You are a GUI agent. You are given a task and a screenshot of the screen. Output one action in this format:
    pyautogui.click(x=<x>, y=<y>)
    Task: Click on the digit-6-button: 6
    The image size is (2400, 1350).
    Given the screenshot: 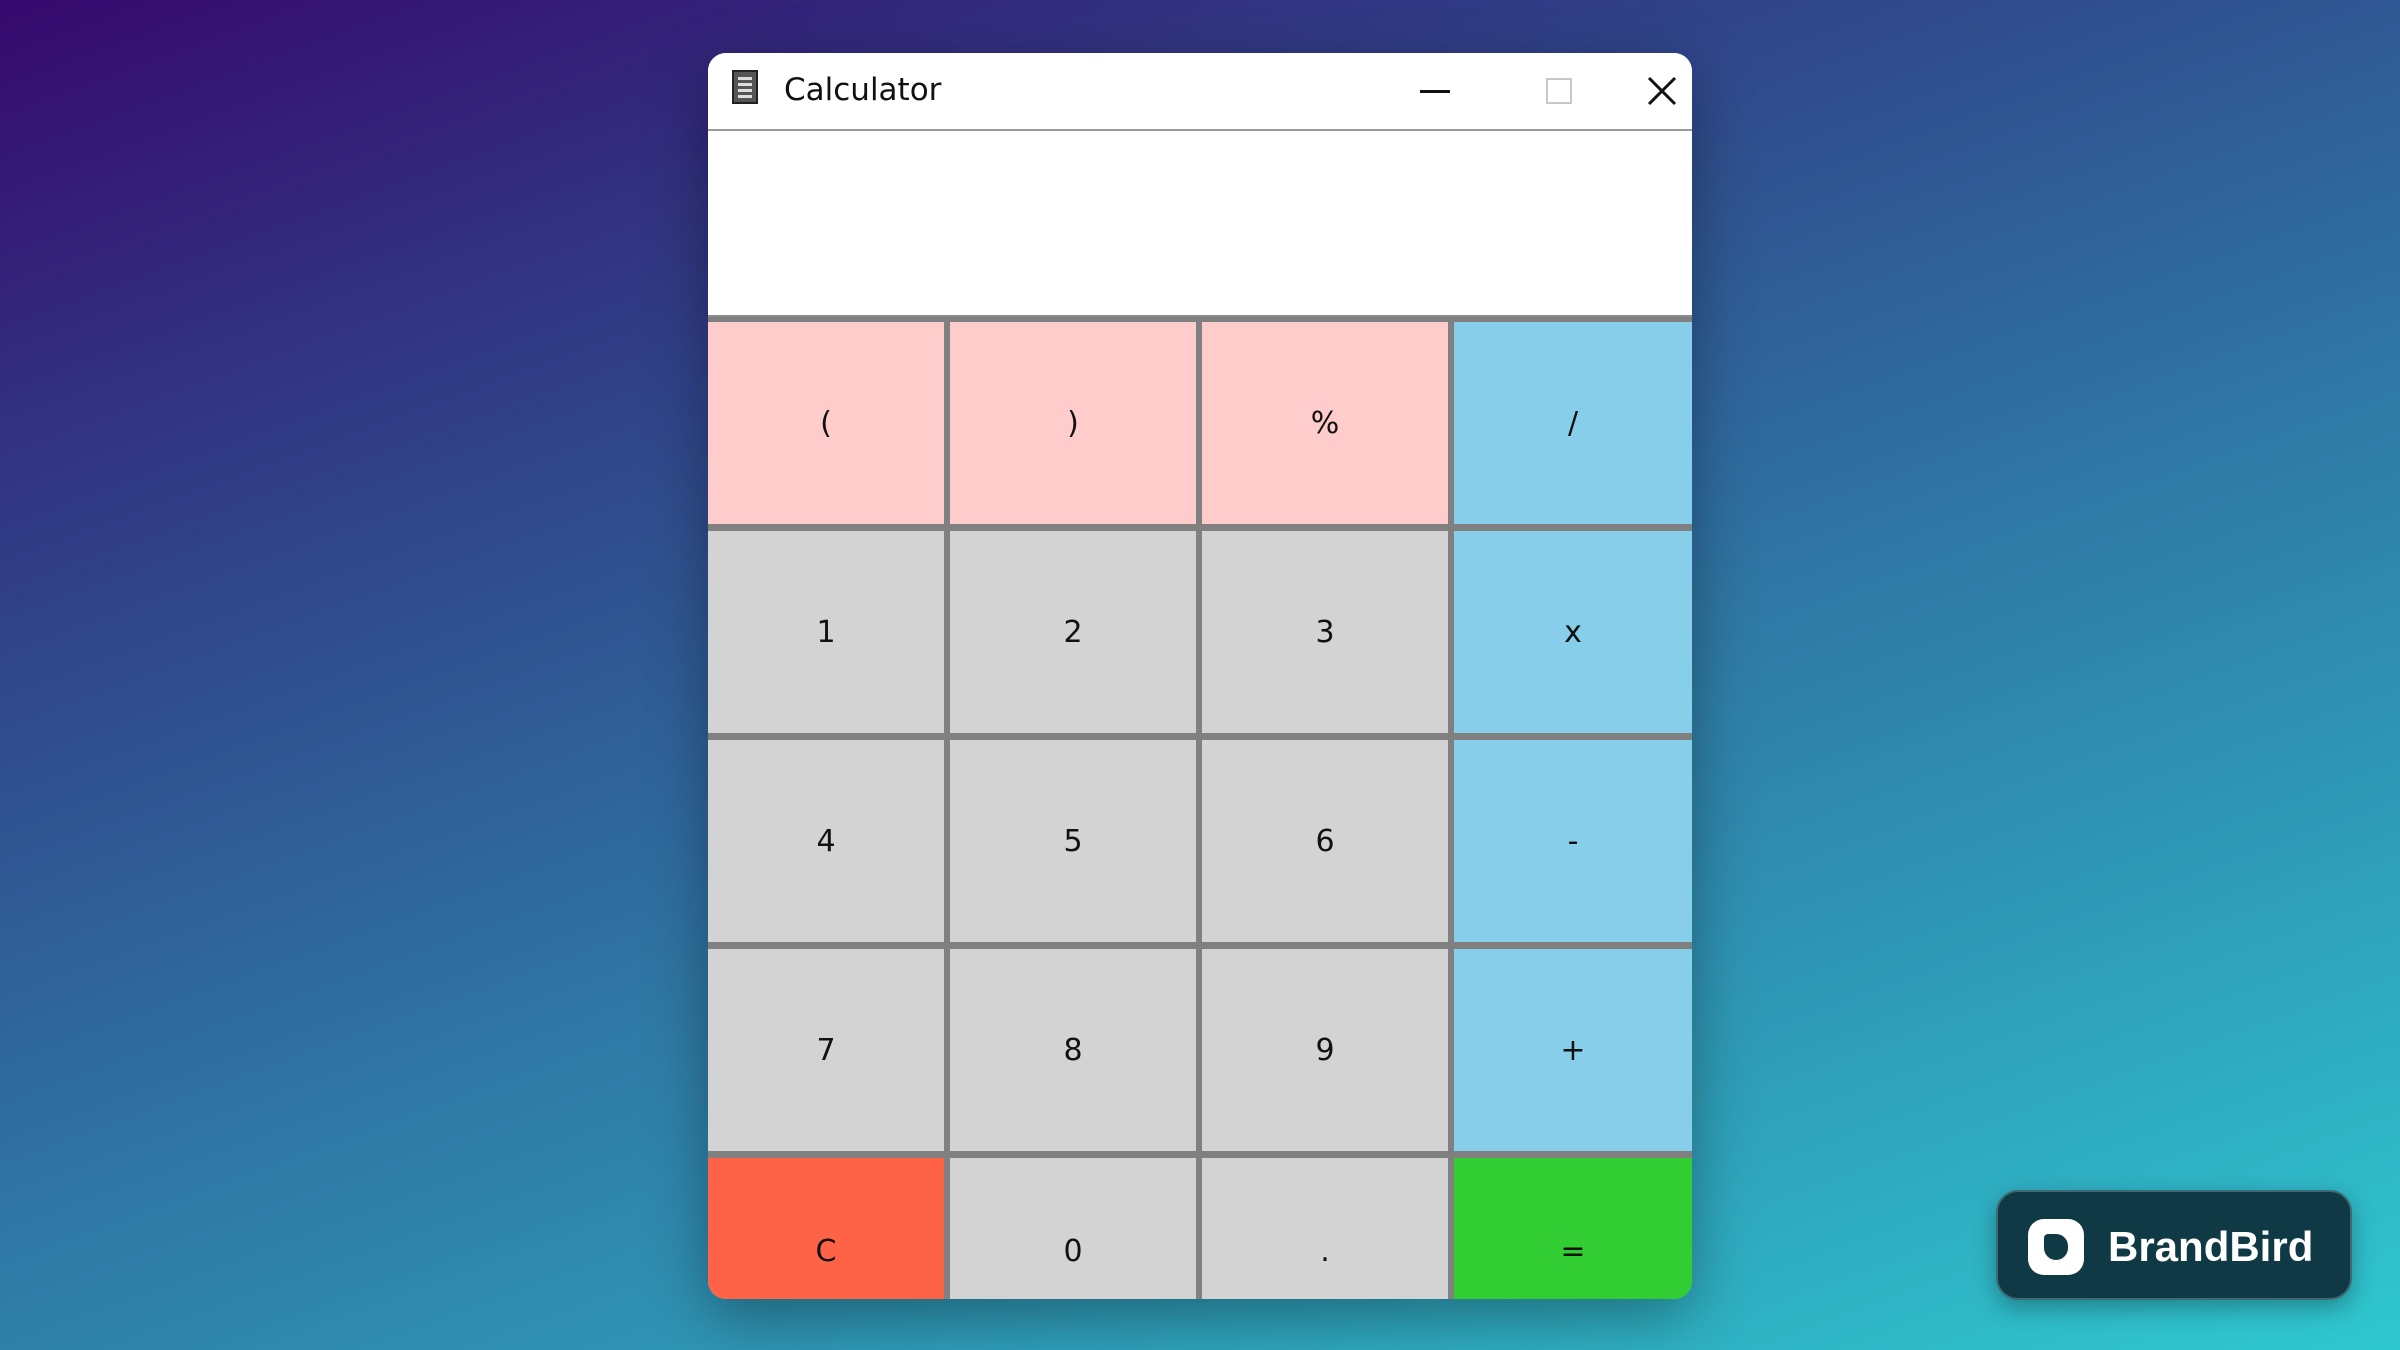 What is the action you would take?
    pyautogui.click(x=1325, y=841)
    